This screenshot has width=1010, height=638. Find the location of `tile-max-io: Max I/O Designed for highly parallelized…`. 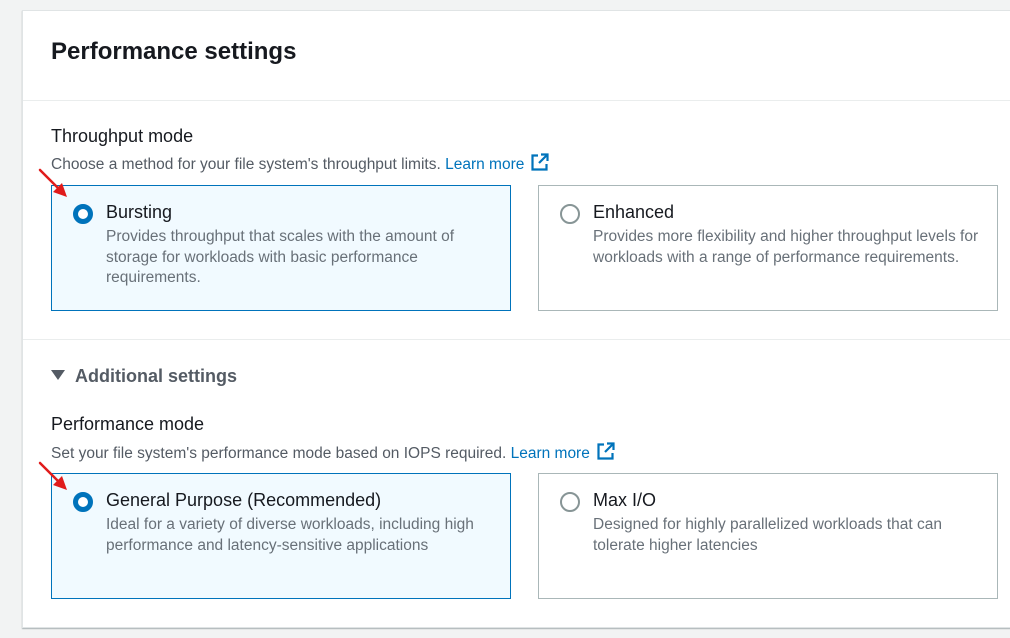

tile-max-io: Max I/O Designed for highly parallelized… is located at coordinates (768, 536).